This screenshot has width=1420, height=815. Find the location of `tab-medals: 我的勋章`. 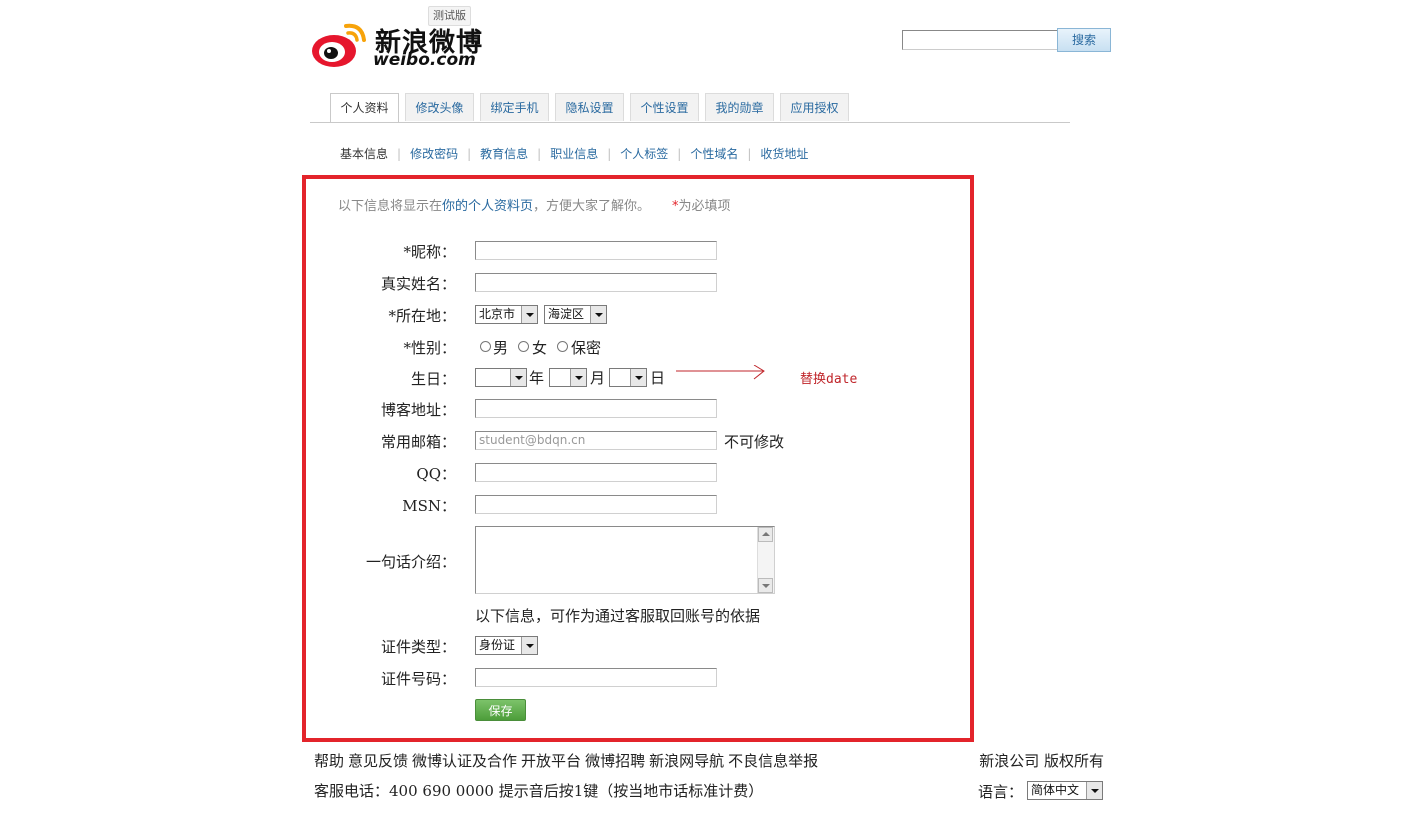

tab-medals: 我的勋章 is located at coordinates (739, 107).